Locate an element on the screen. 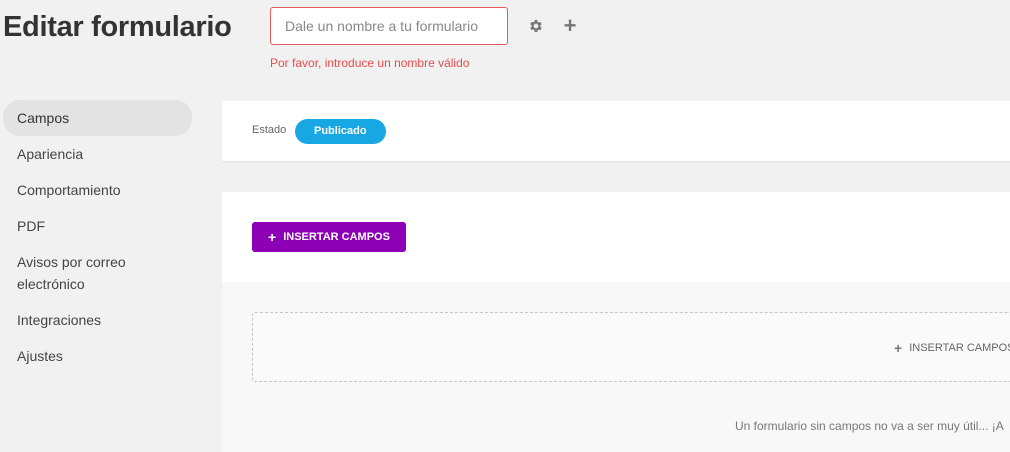 This screenshot has width=1010, height=452. form-name-input is located at coordinates (389, 26).